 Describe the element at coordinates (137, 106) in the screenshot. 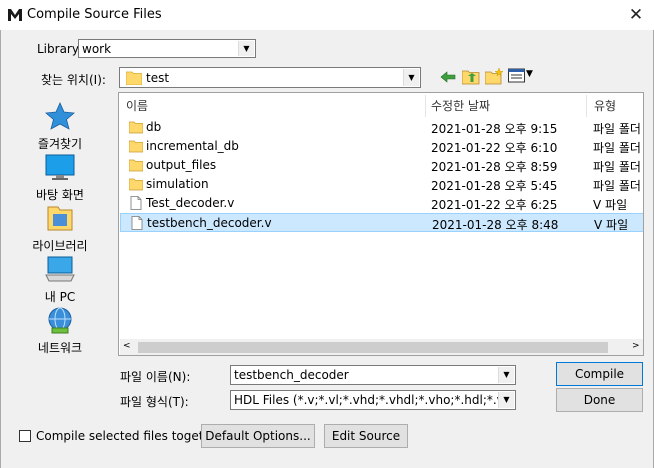

I see `column-header-name: 이름` at that location.